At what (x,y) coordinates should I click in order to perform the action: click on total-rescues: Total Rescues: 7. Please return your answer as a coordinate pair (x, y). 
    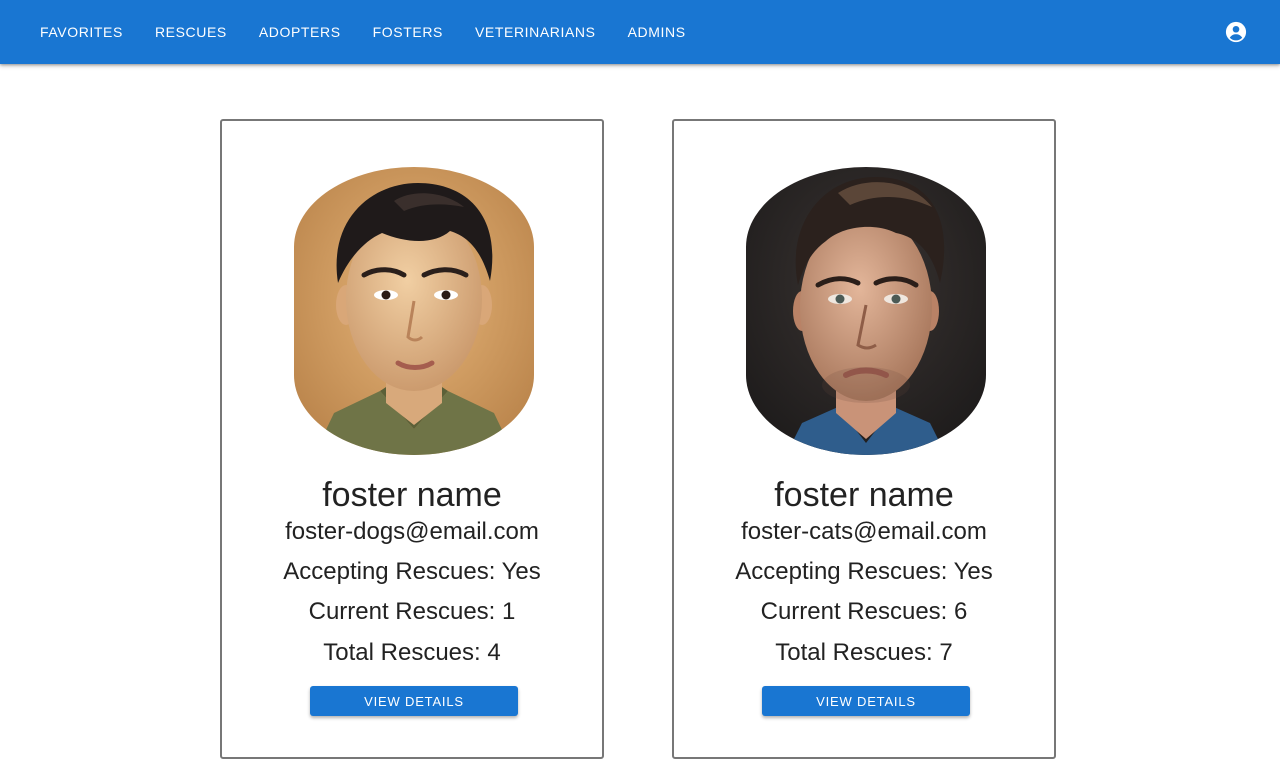
    Looking at the image, I should click on (864, 652).